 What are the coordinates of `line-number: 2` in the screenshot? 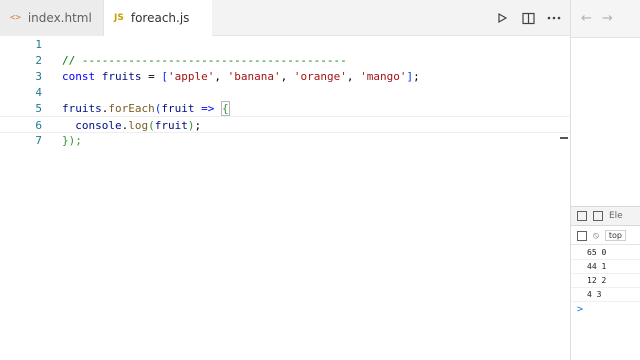 It's located at (38, 60).